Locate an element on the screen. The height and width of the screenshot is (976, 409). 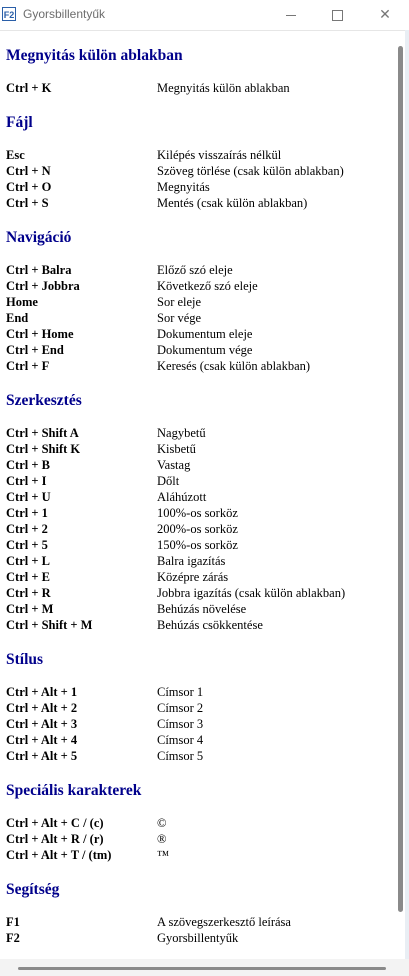
shortcut-description: Keresés (csak külön ablakban) is located at coordinates (234, 366).